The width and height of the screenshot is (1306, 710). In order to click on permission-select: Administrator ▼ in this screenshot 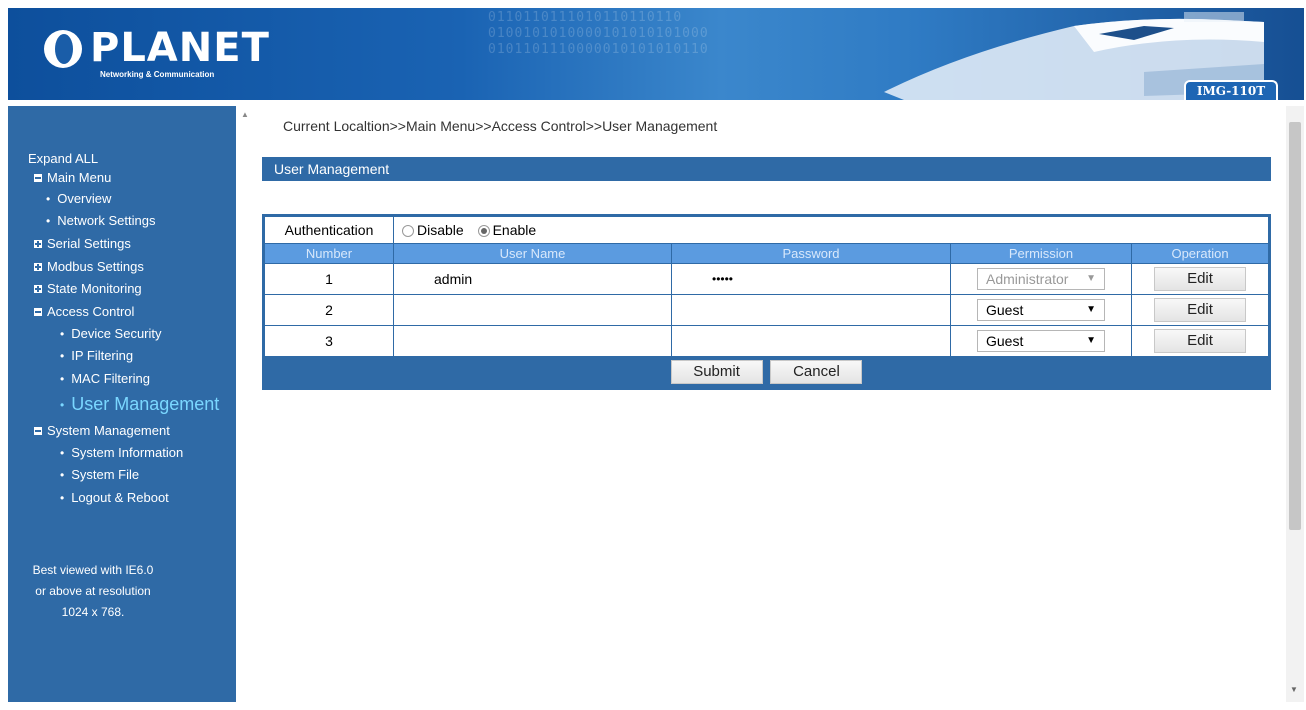, I will do `click(1041, 279)`.